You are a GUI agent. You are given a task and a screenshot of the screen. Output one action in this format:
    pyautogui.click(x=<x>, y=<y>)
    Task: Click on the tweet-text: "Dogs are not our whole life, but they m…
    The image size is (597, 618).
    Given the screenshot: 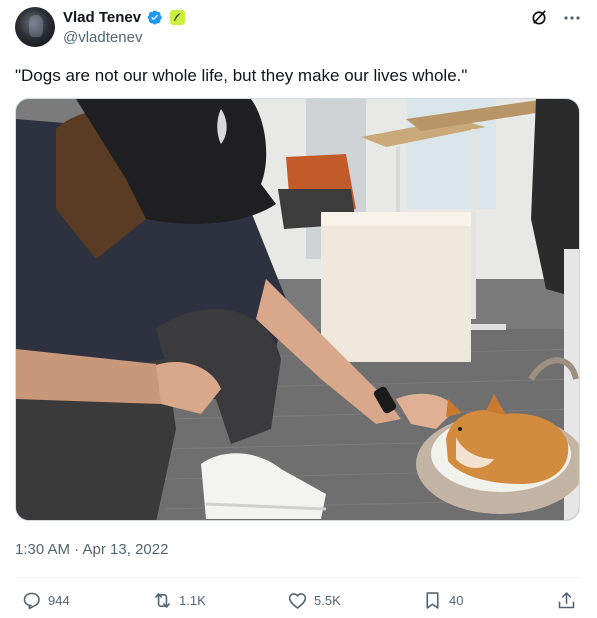 What is the action you would take?
    pyautogui.click(x=241, y=75)
    